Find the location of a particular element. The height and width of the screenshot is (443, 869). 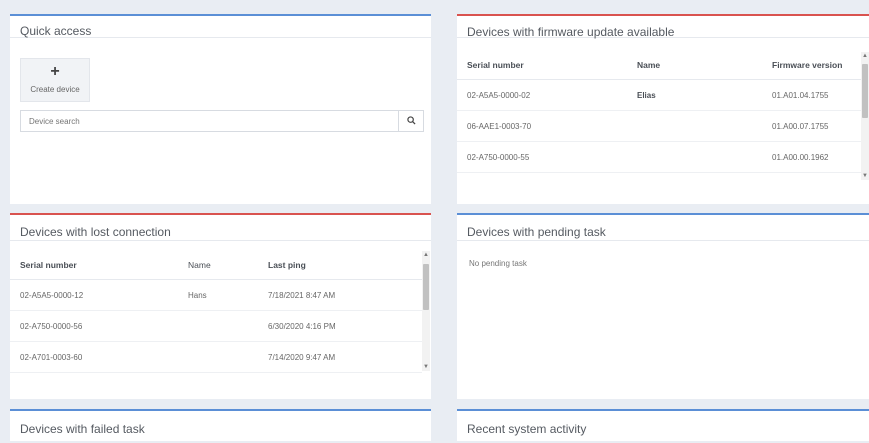

search-icon is located at coordinates (411, 120).